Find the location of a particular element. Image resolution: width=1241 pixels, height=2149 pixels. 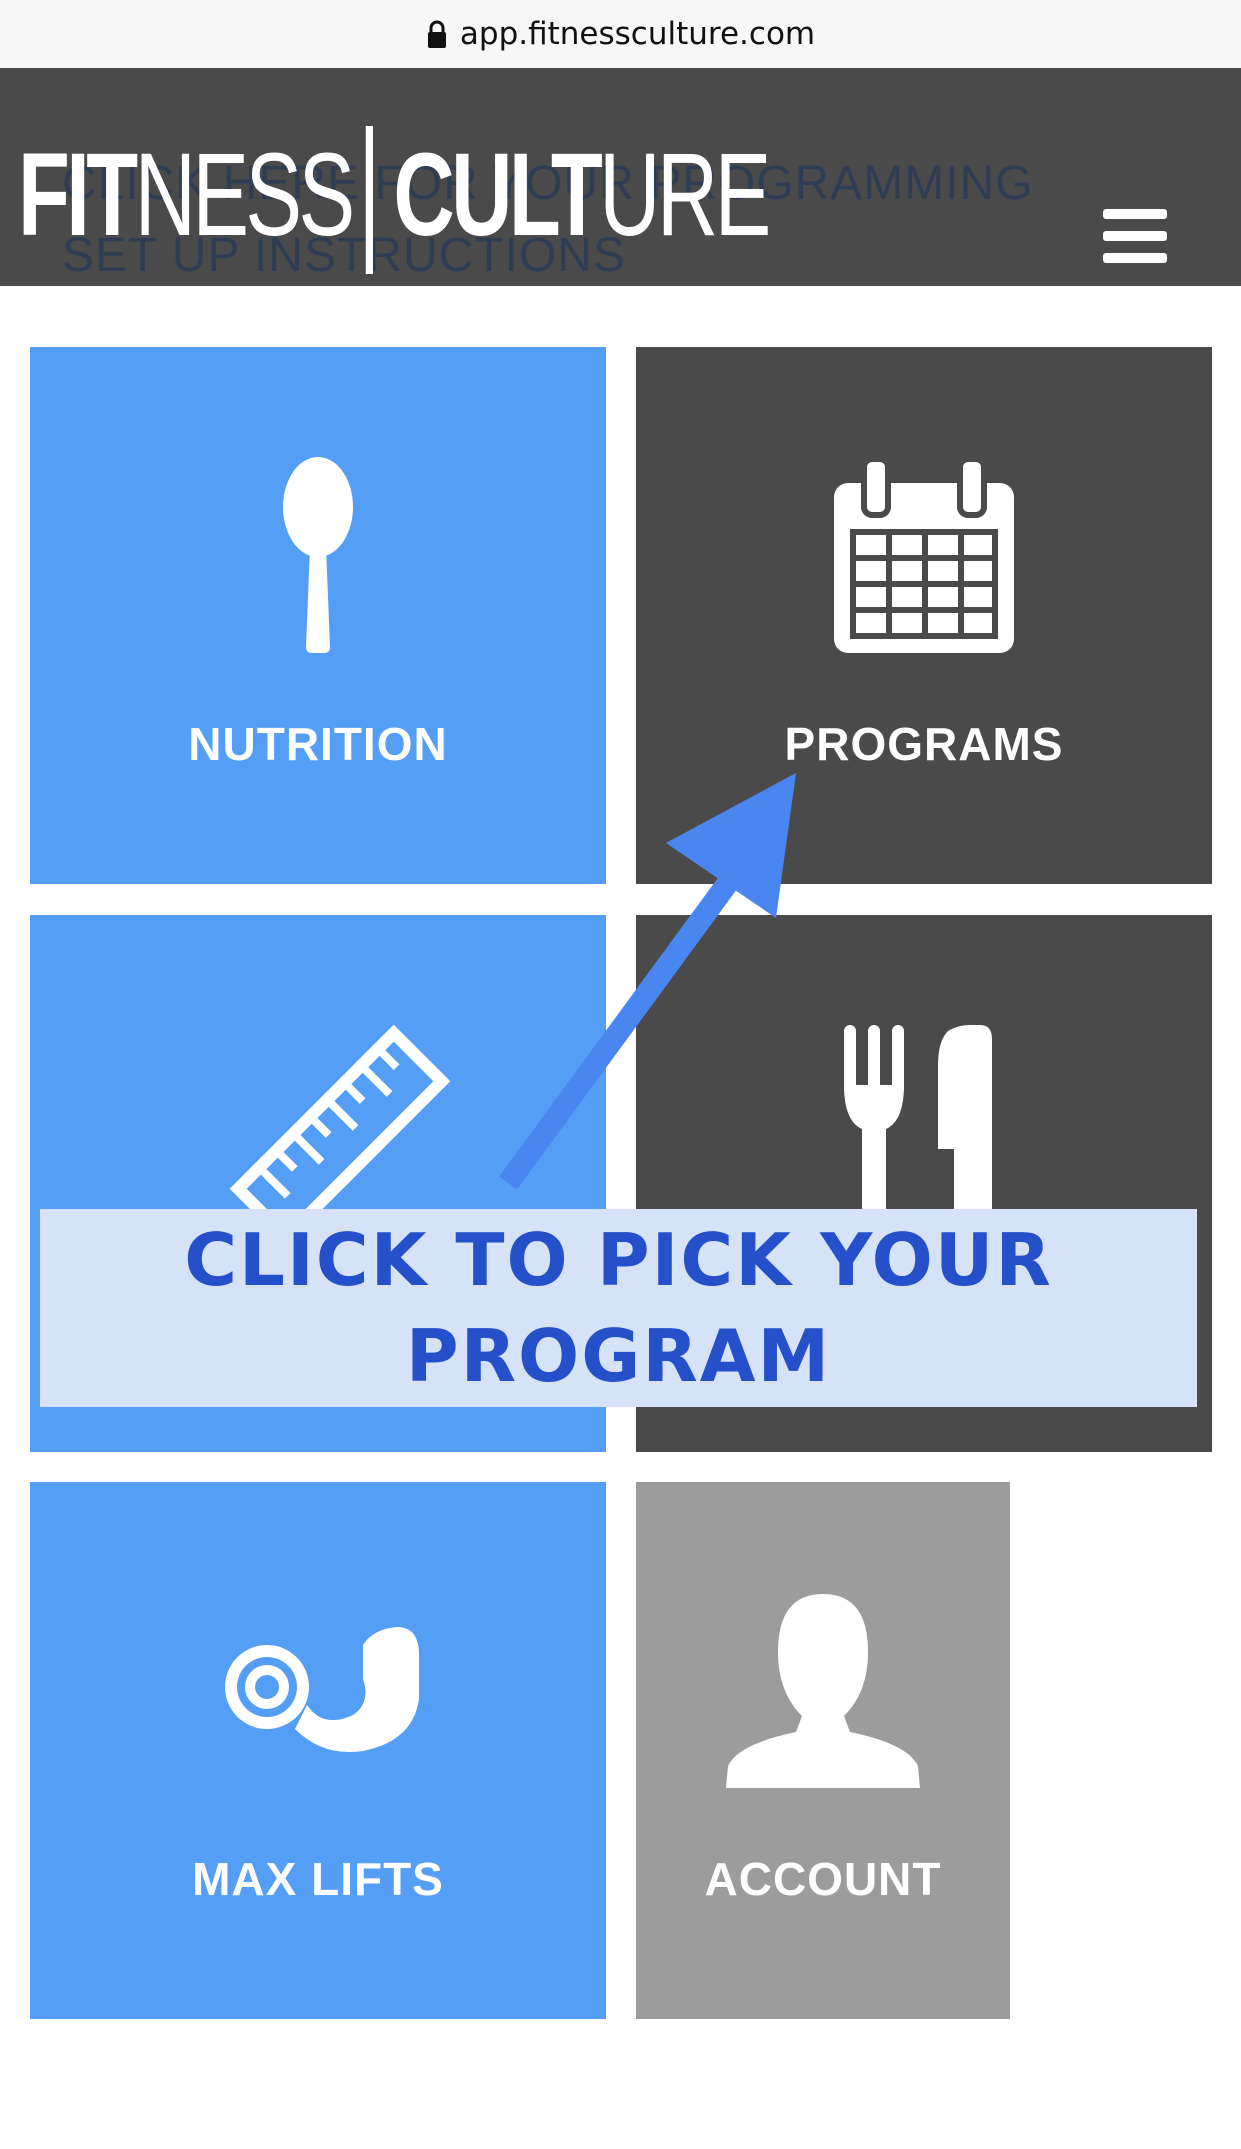

tile-max-lifts: MAX LIFTS is located at coordinates (318, 1750).